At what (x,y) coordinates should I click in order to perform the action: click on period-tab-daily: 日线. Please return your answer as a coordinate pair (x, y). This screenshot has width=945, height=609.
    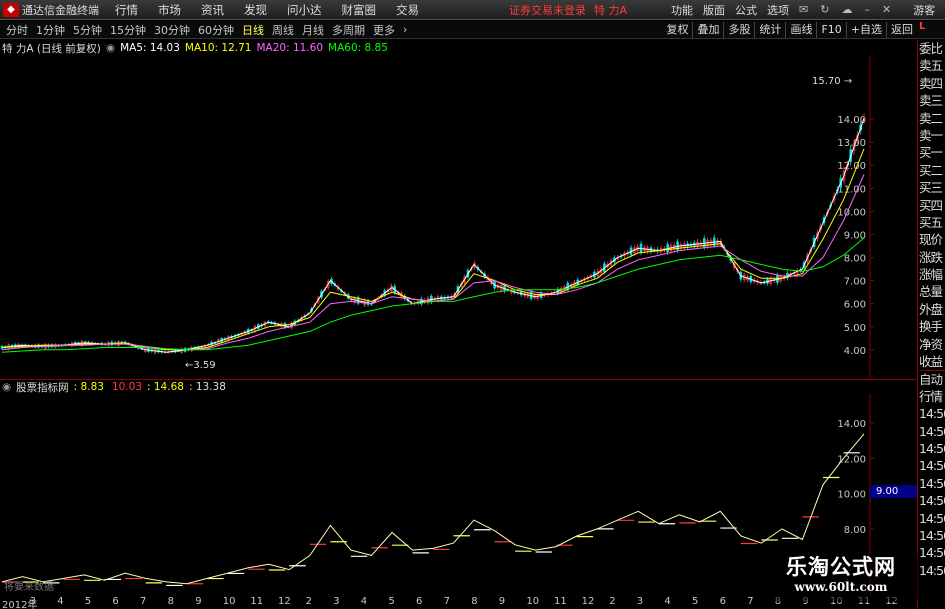
    Looking at the image, I should click on (253, 30).